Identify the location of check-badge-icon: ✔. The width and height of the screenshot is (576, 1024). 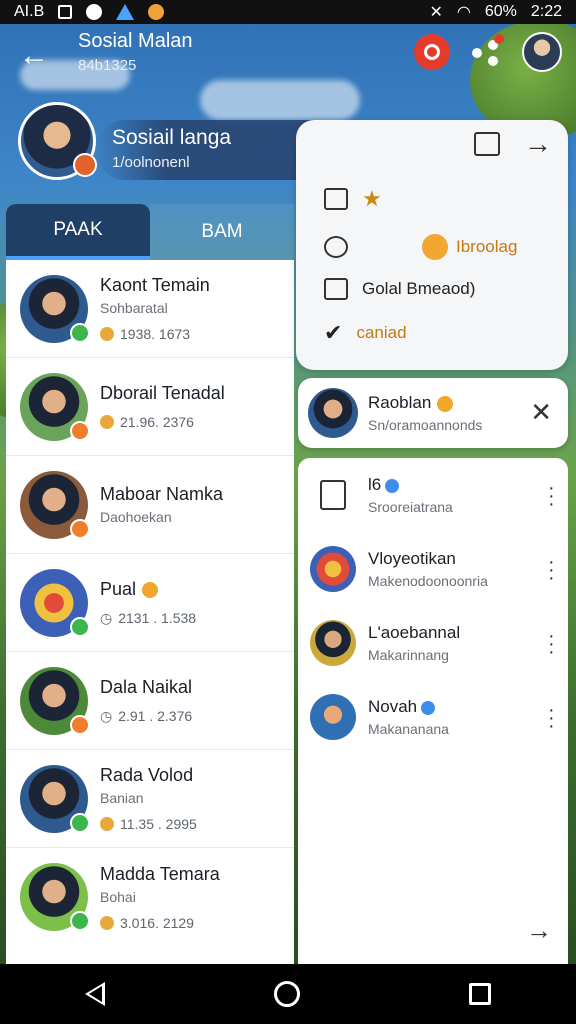
(333, 332).